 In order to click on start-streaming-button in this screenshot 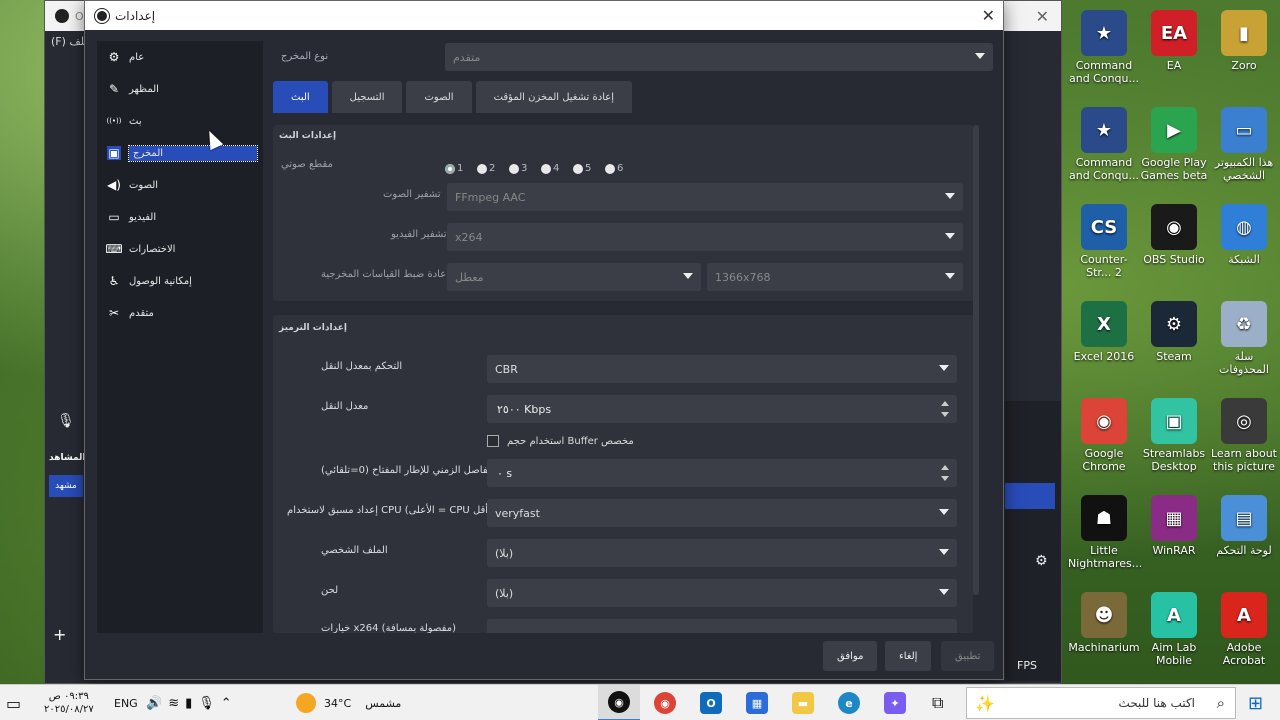, I will do `click(1030, 496)`.